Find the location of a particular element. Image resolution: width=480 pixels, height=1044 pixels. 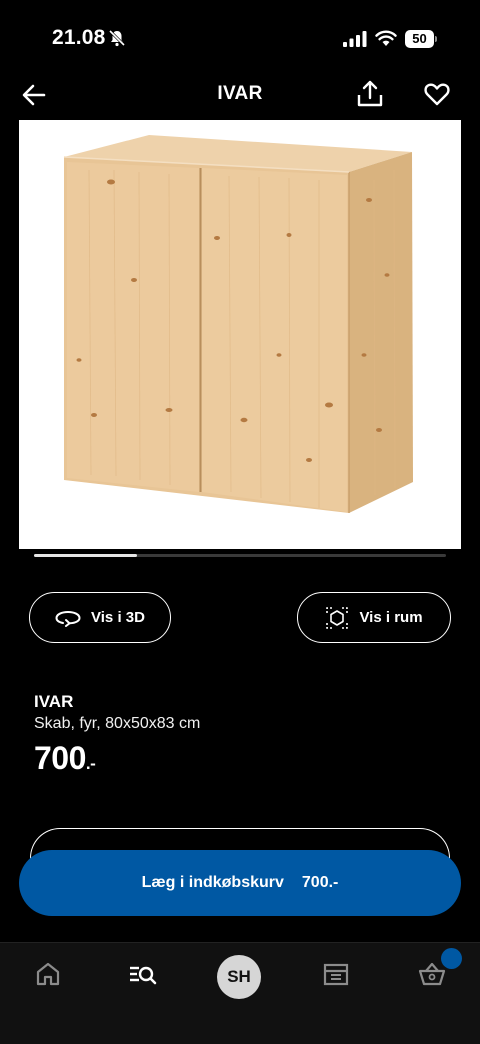

status-bar: 21.08 50 is located at coordinates (240, 35).